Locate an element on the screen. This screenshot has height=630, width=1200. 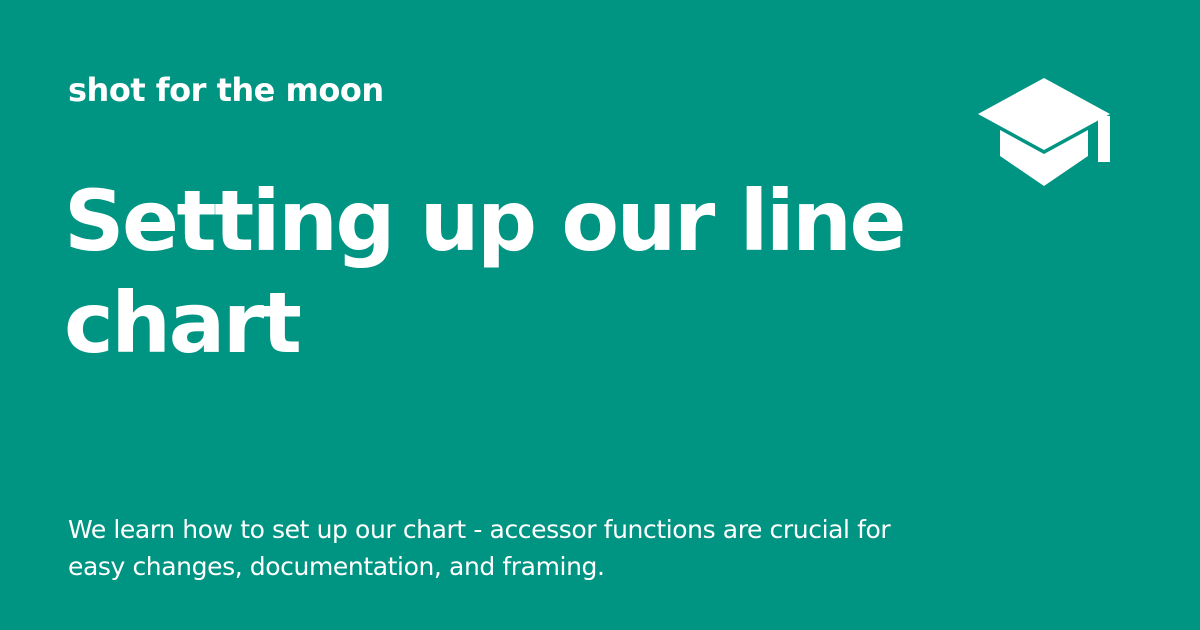
graduation-cap-icon is located at coordinates (1044, 132).